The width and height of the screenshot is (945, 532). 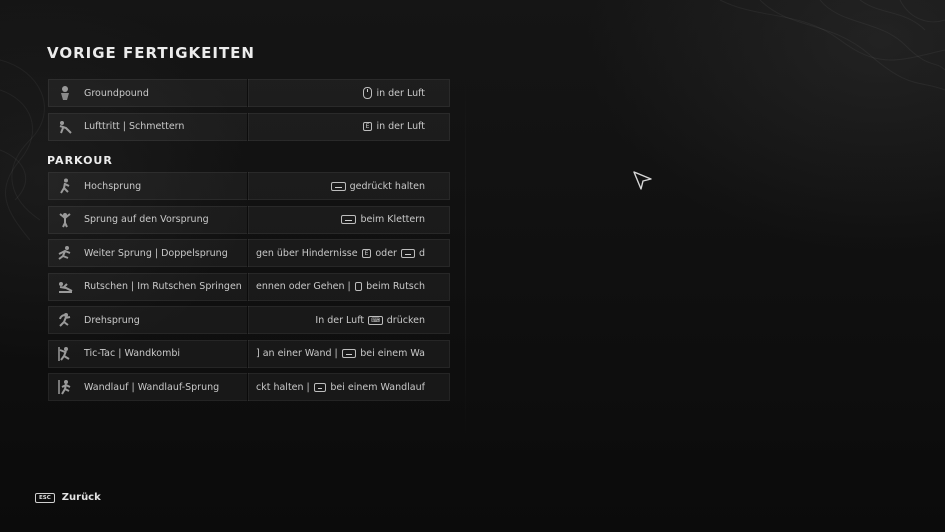 I want to click on skill-binding: ] an einer Wand | bei einem Wa, so click(x=336, y=354).